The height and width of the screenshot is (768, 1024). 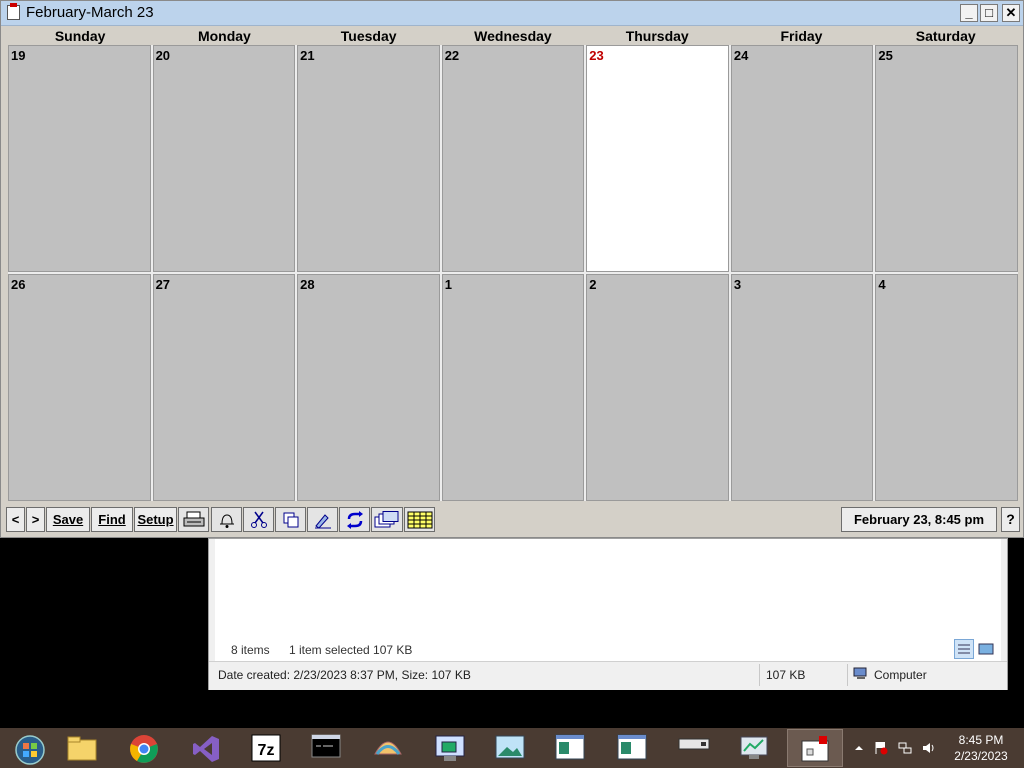 I want to click on repeat-button, so click(x=354, y=519).